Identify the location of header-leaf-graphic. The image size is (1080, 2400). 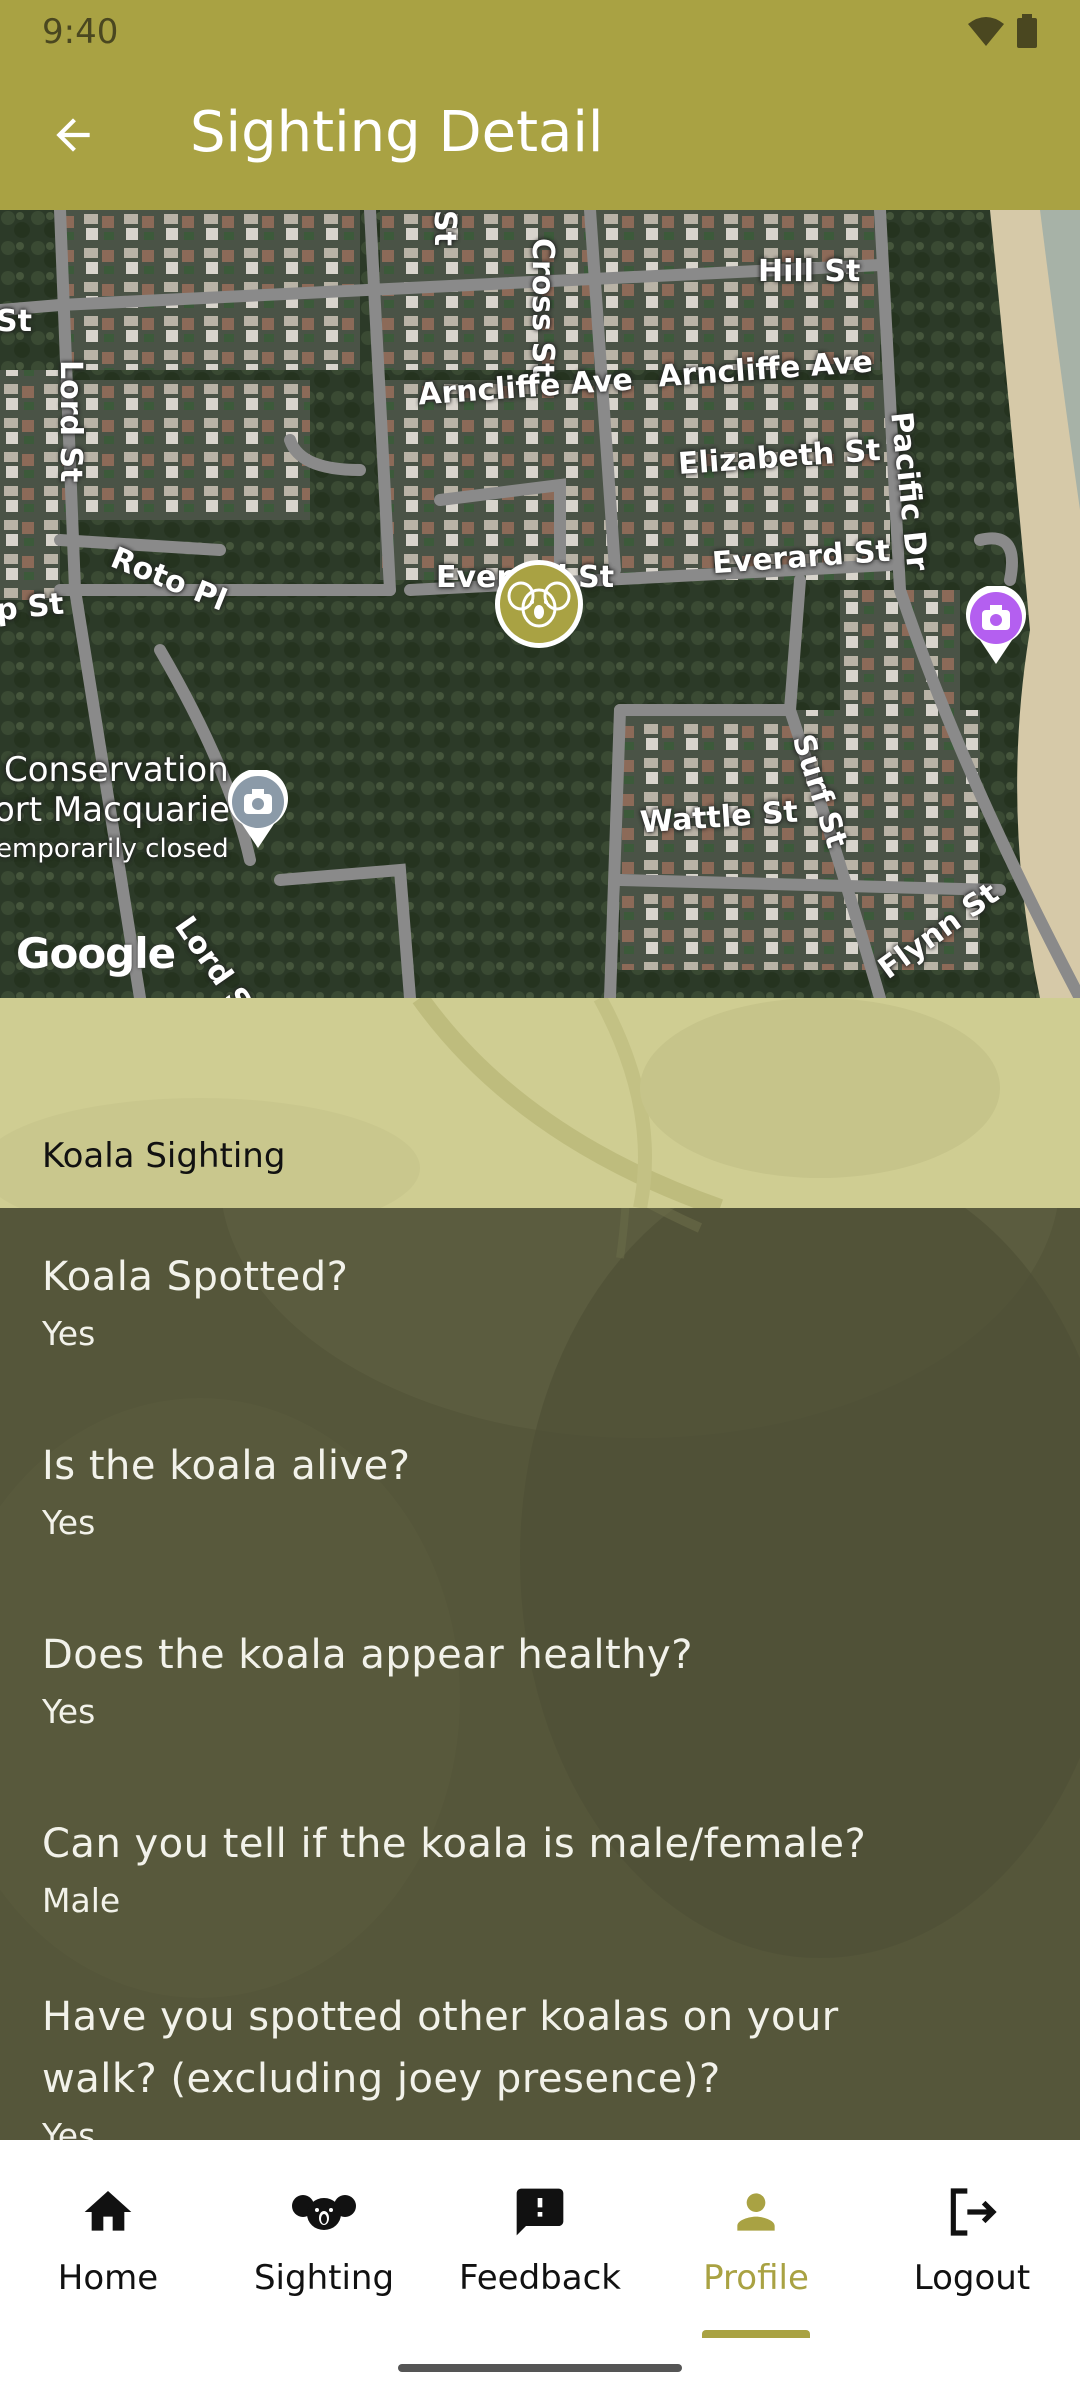
(500, 1103).